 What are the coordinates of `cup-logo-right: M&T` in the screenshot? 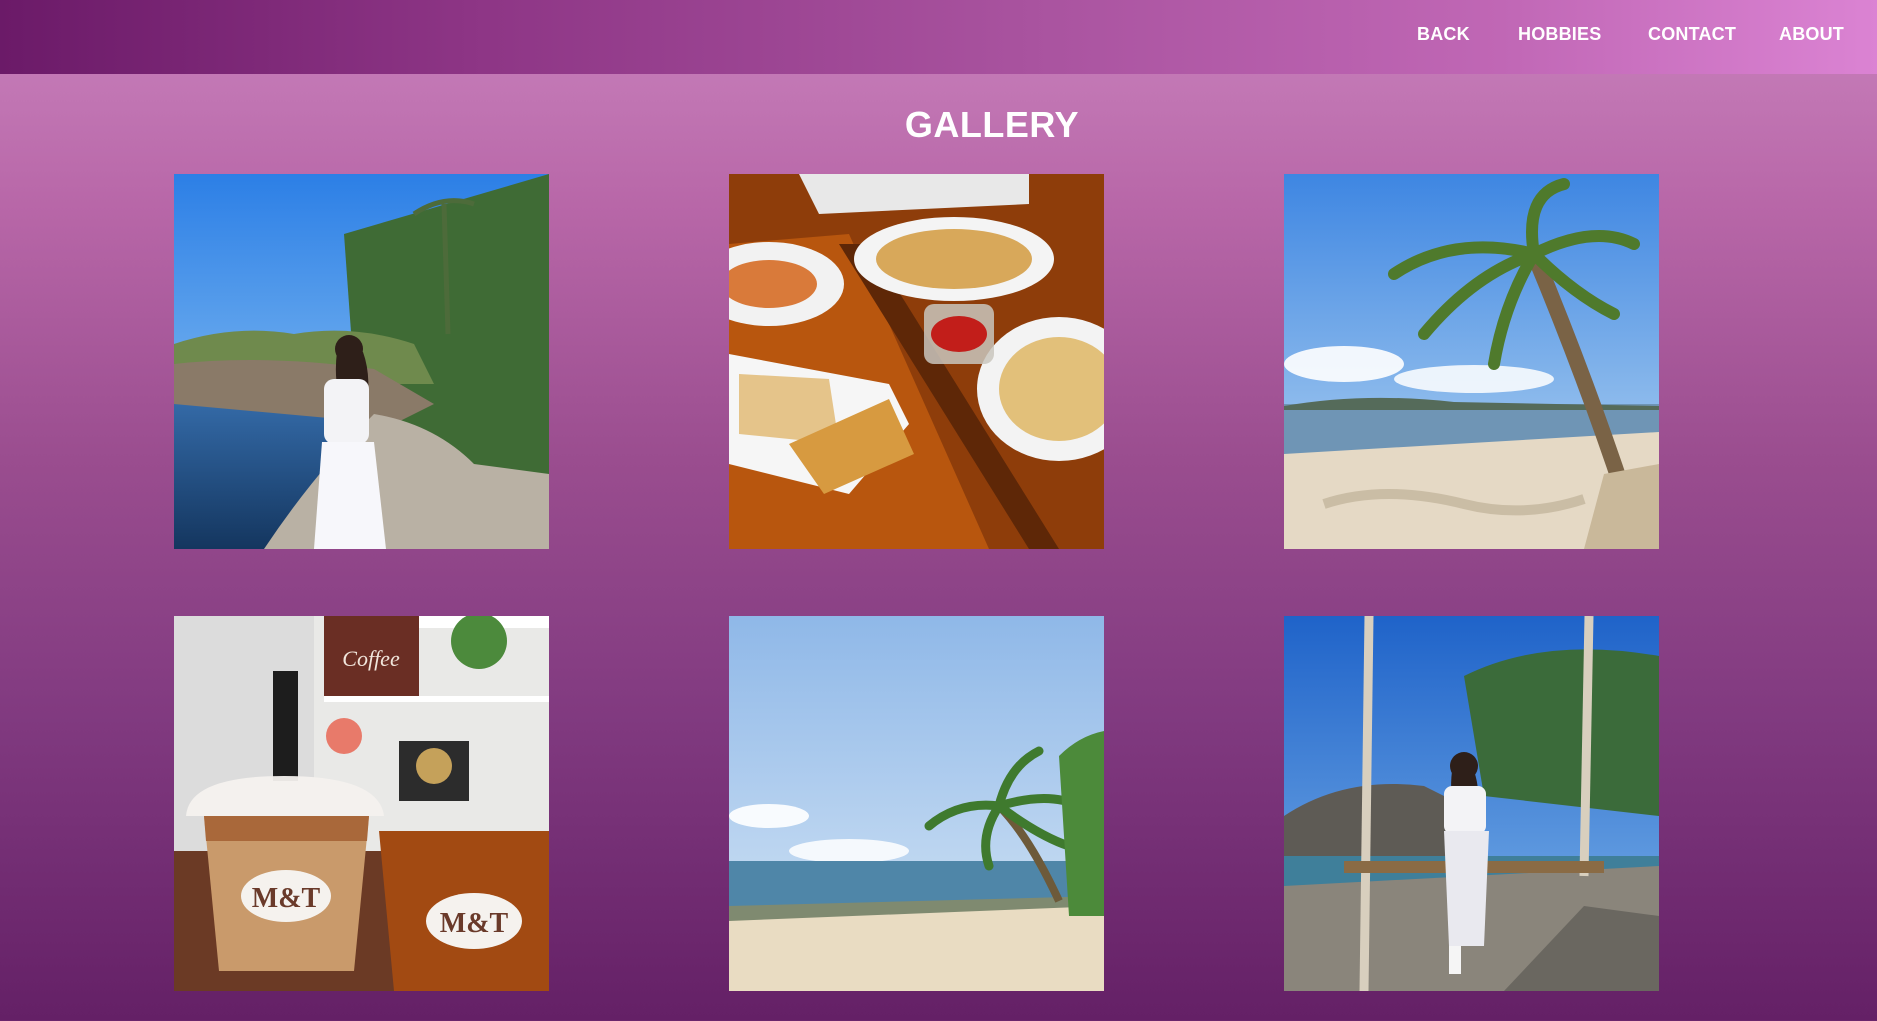 It's located at (474, 923).